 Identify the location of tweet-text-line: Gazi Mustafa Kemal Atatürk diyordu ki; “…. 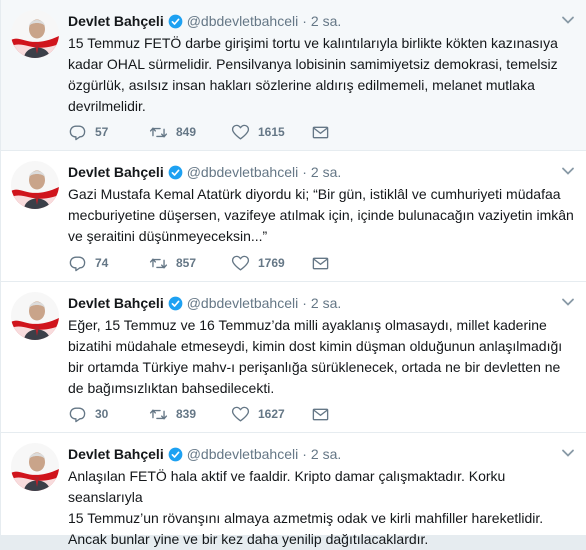
(314, 194).